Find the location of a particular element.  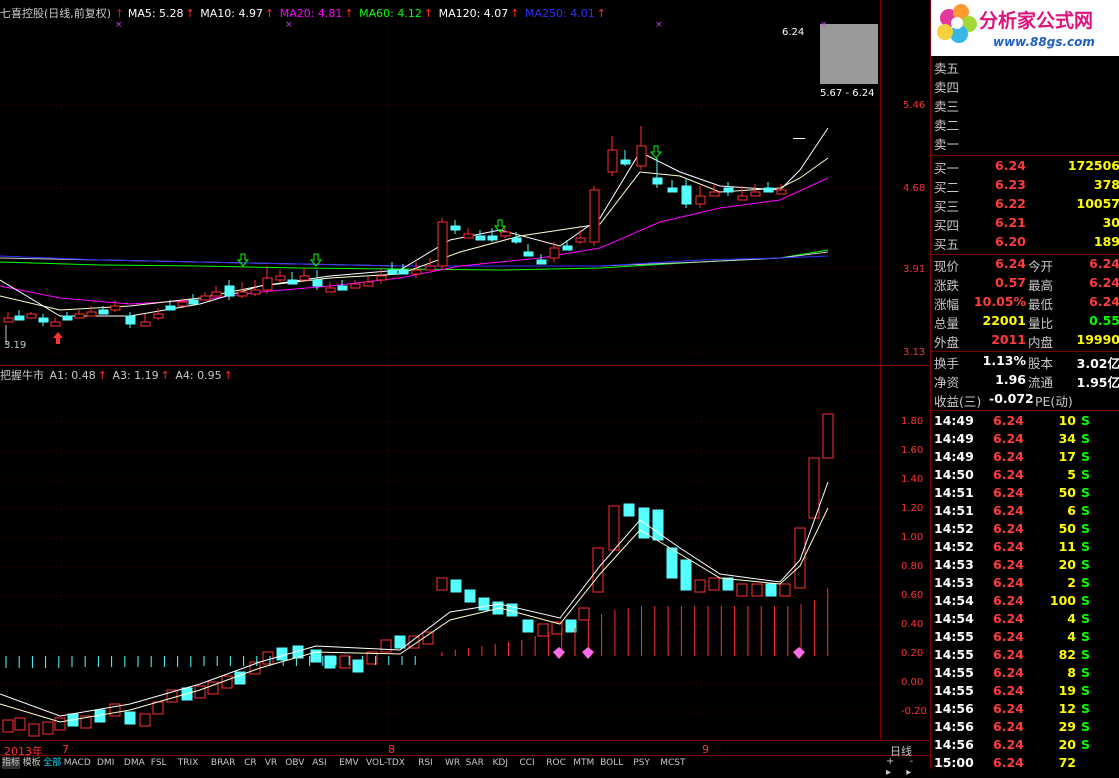

logo-url: www.88gs.com is located at coordinates (1044, 42).